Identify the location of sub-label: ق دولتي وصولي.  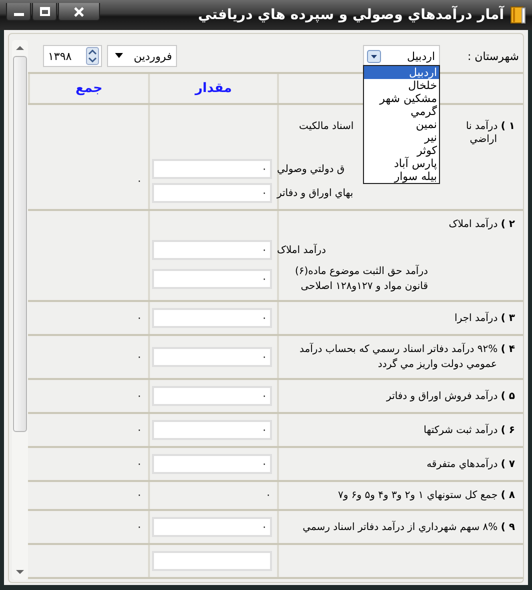
(311, 169).